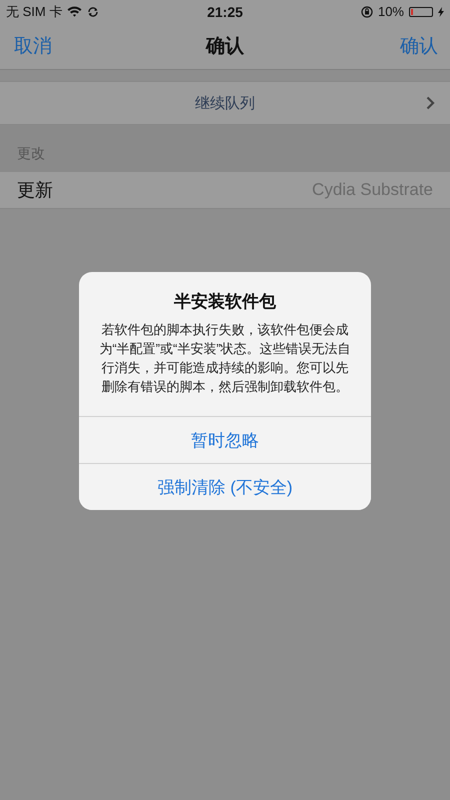 Image resolution: width=450 pixels, height=800 pixels. What do you see at coordinates (225, 358) in the screenshot?
I see `alert-message: 若软件包的脚本执行失败，该软件包便会成为“半配置”或“半安装”状态。这些错误无法自行消失，并可能造成持续的影响。您可以先删除有错误的脚本，然后强制卸载软件包。` at bounding box center [225, 358].